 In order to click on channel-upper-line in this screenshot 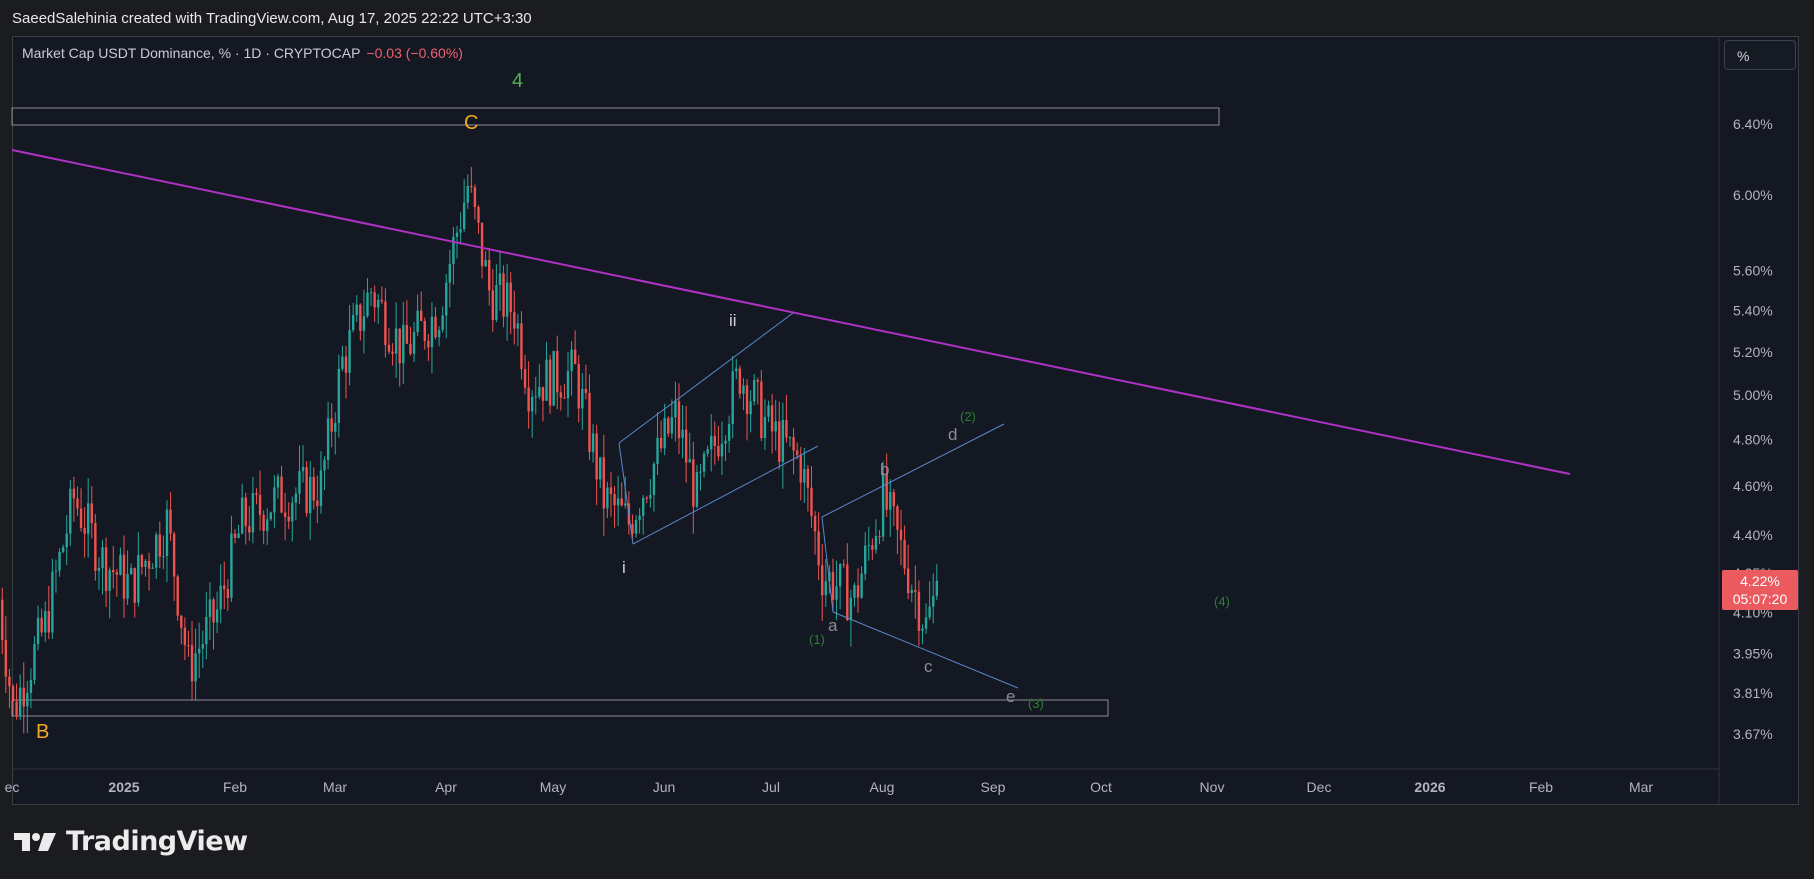, I will do `click(706, 378)`.